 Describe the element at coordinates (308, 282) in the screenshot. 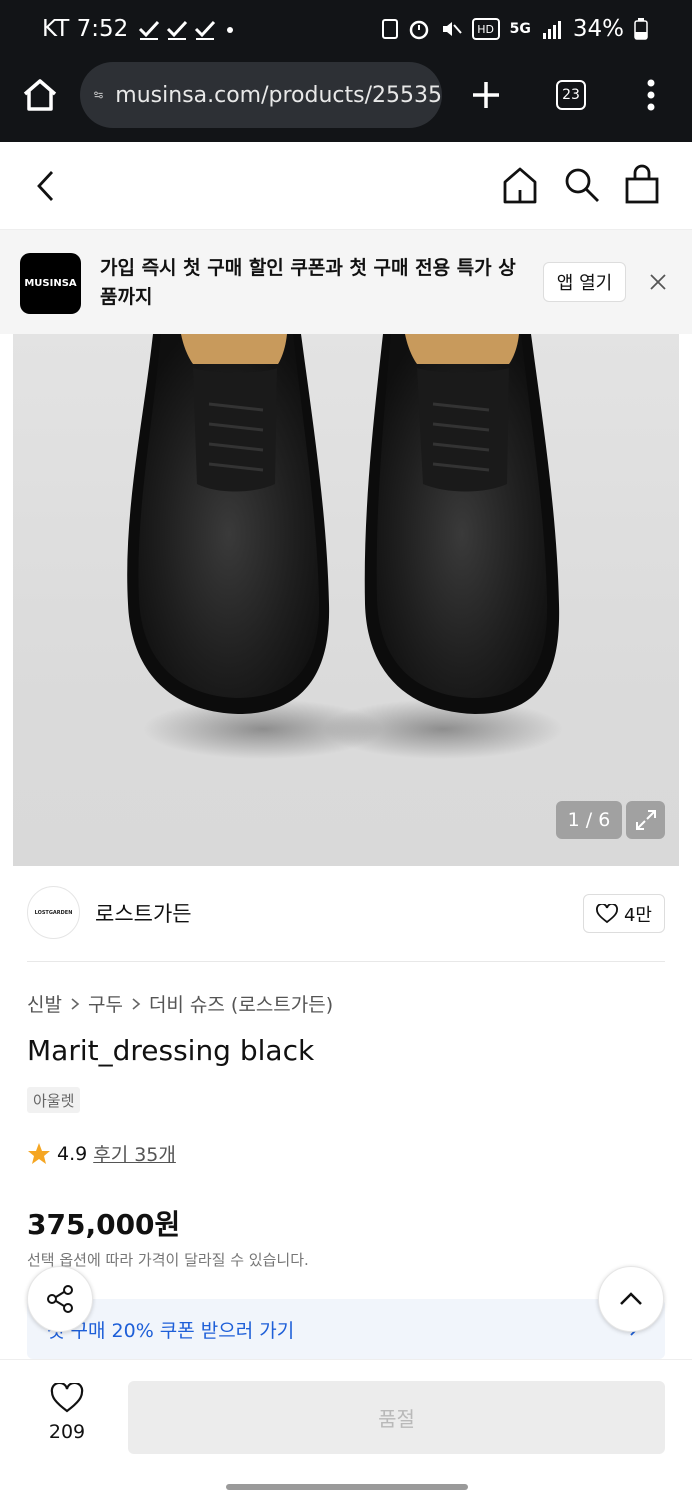

I see `banner-text: 가입 즉시 첫 구매 할인 쿠폰과 첫 구매 전용 특가 상품까지` at that location.